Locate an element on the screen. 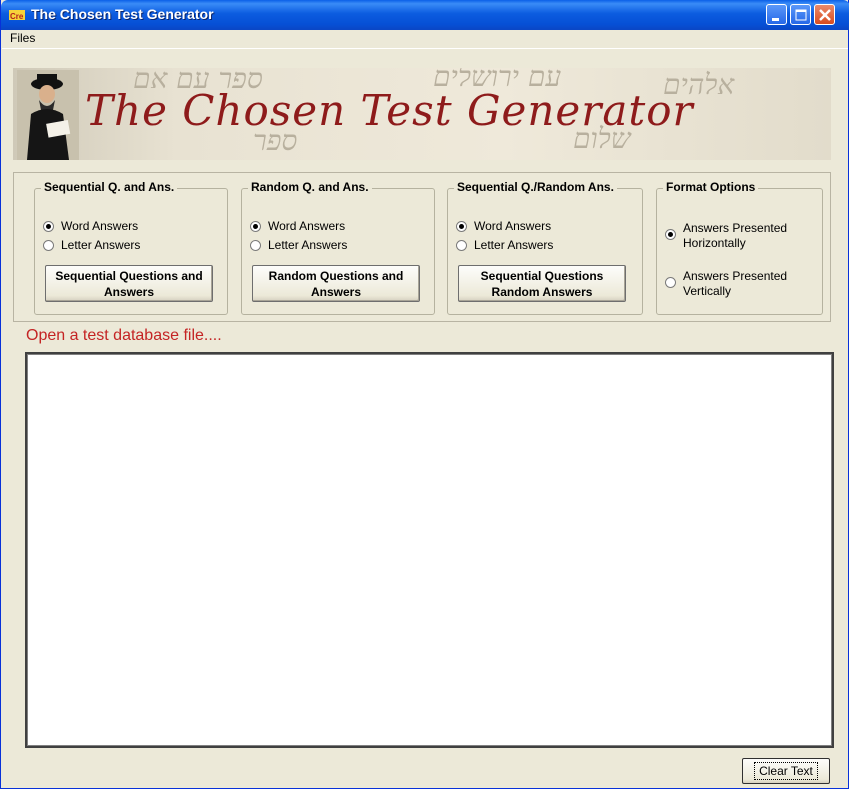 This screenshot has height=789, width=849. clear-text-button: Clear Text is located at coordinates (786, 771).